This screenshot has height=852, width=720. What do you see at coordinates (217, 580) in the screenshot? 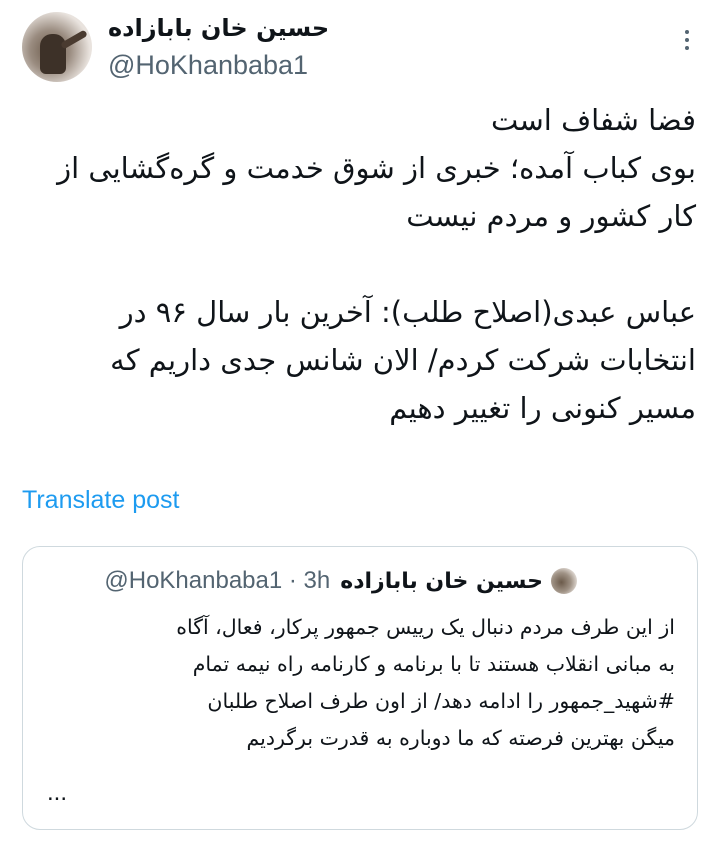
I see `quoted-author-meta: @HoKhanbaba1 · 3h` at bounding box center [217, 580].